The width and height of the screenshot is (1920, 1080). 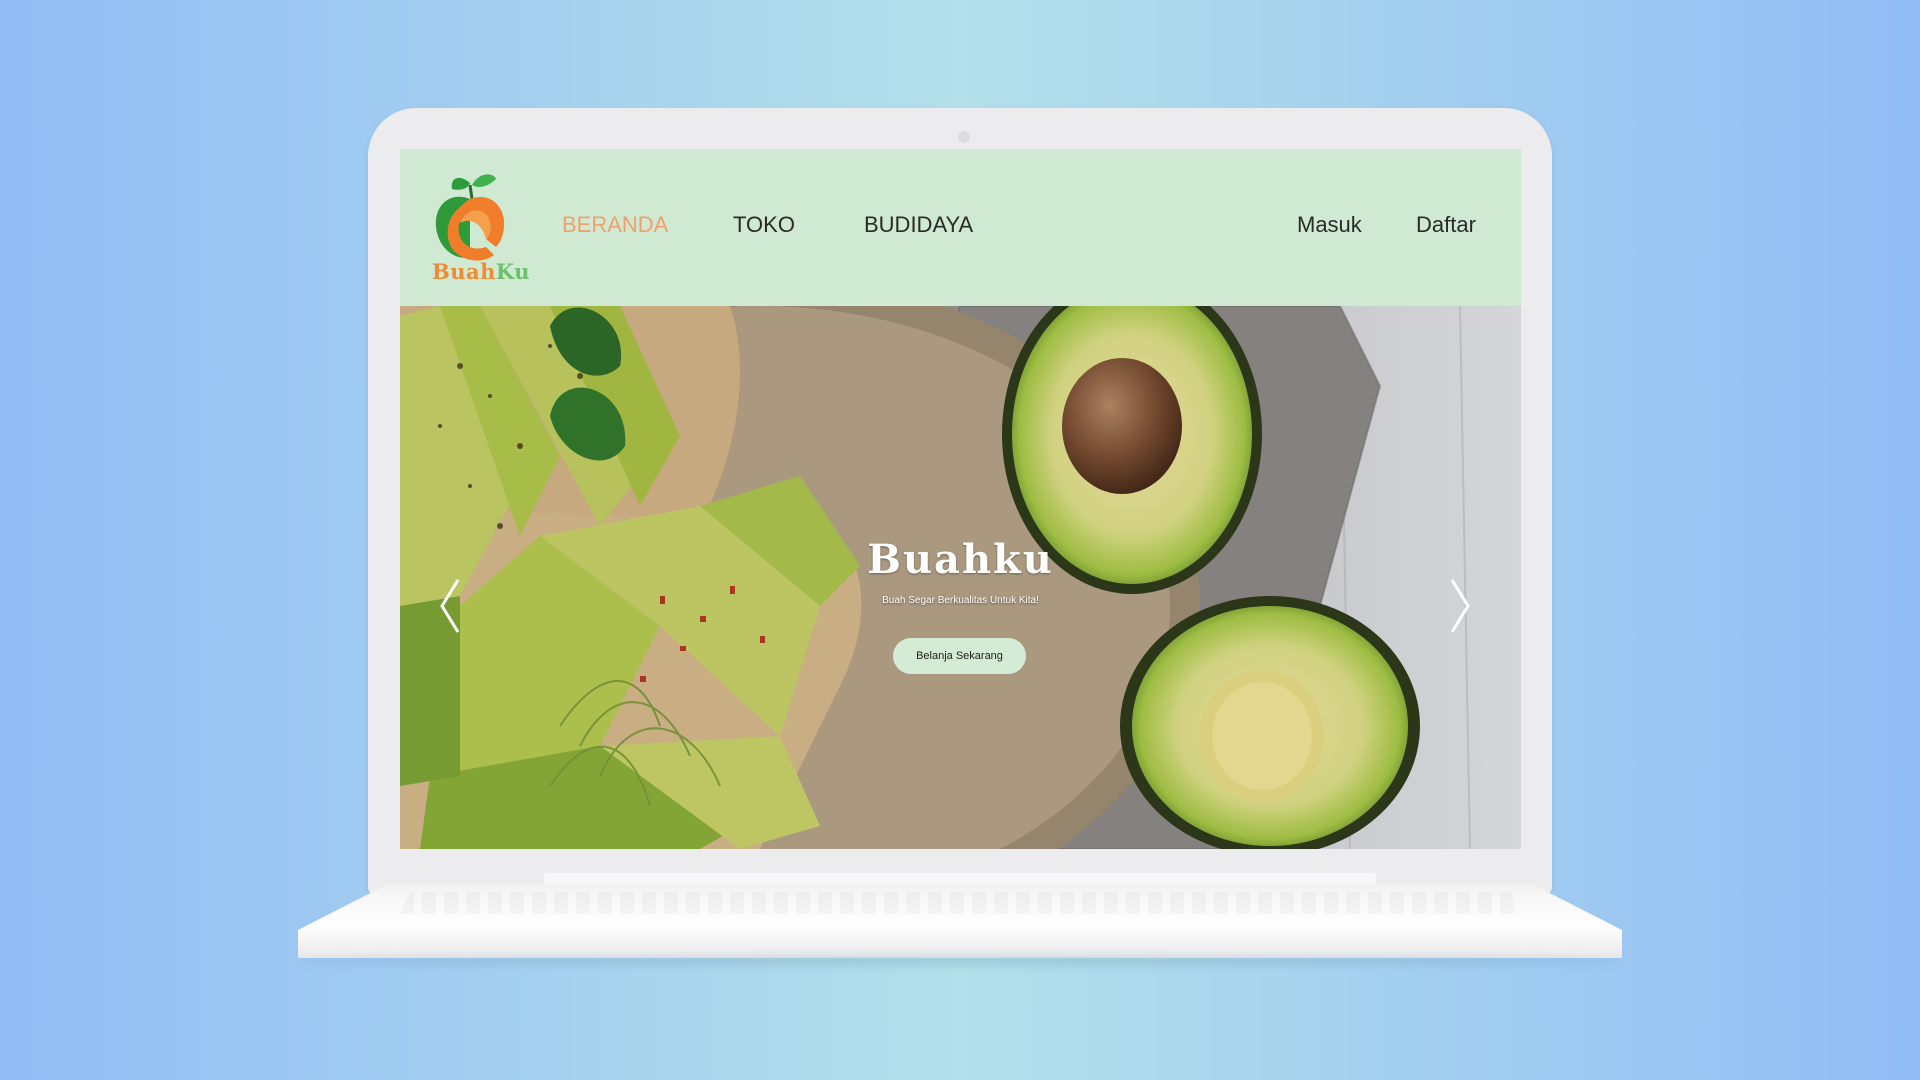 I want to click on logo-text-buah: Buah, so click(x=464, y=271).